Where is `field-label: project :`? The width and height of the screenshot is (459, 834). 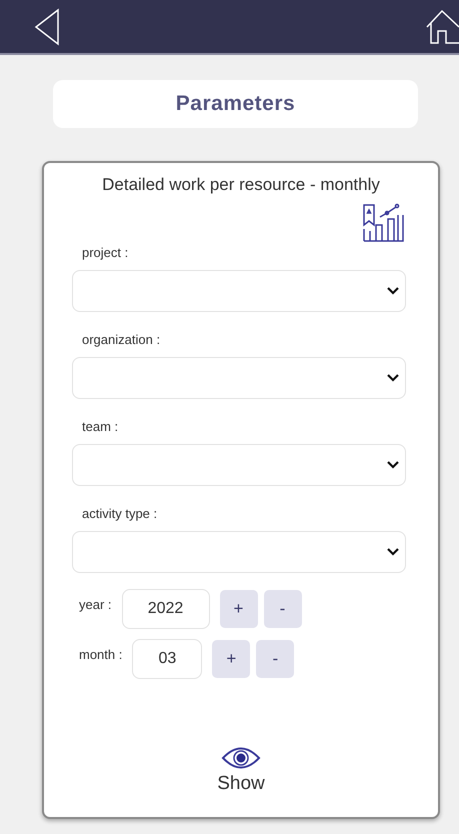 field-label: project : is located at coordinates (106, 252).